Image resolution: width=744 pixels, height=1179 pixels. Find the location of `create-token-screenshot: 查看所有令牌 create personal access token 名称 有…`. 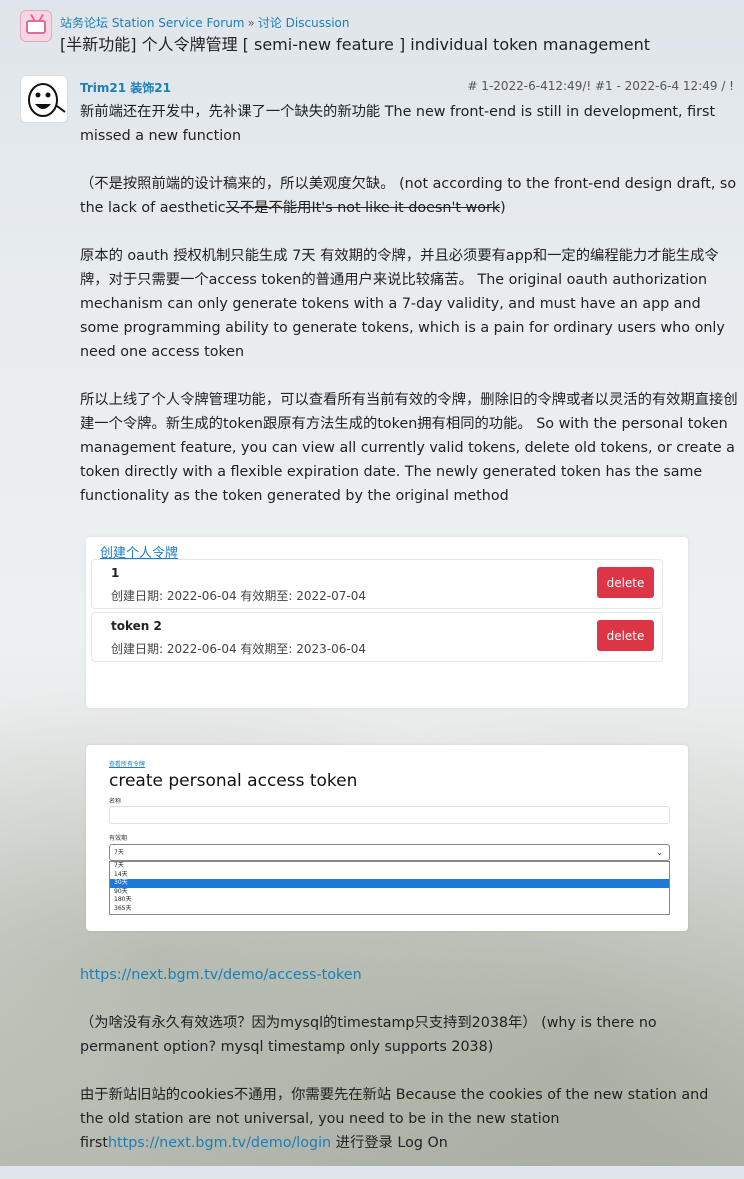

create-token-screenshot: 查看所有令牌 create personal access token 名称 有… is located at coordinates (387, 838).